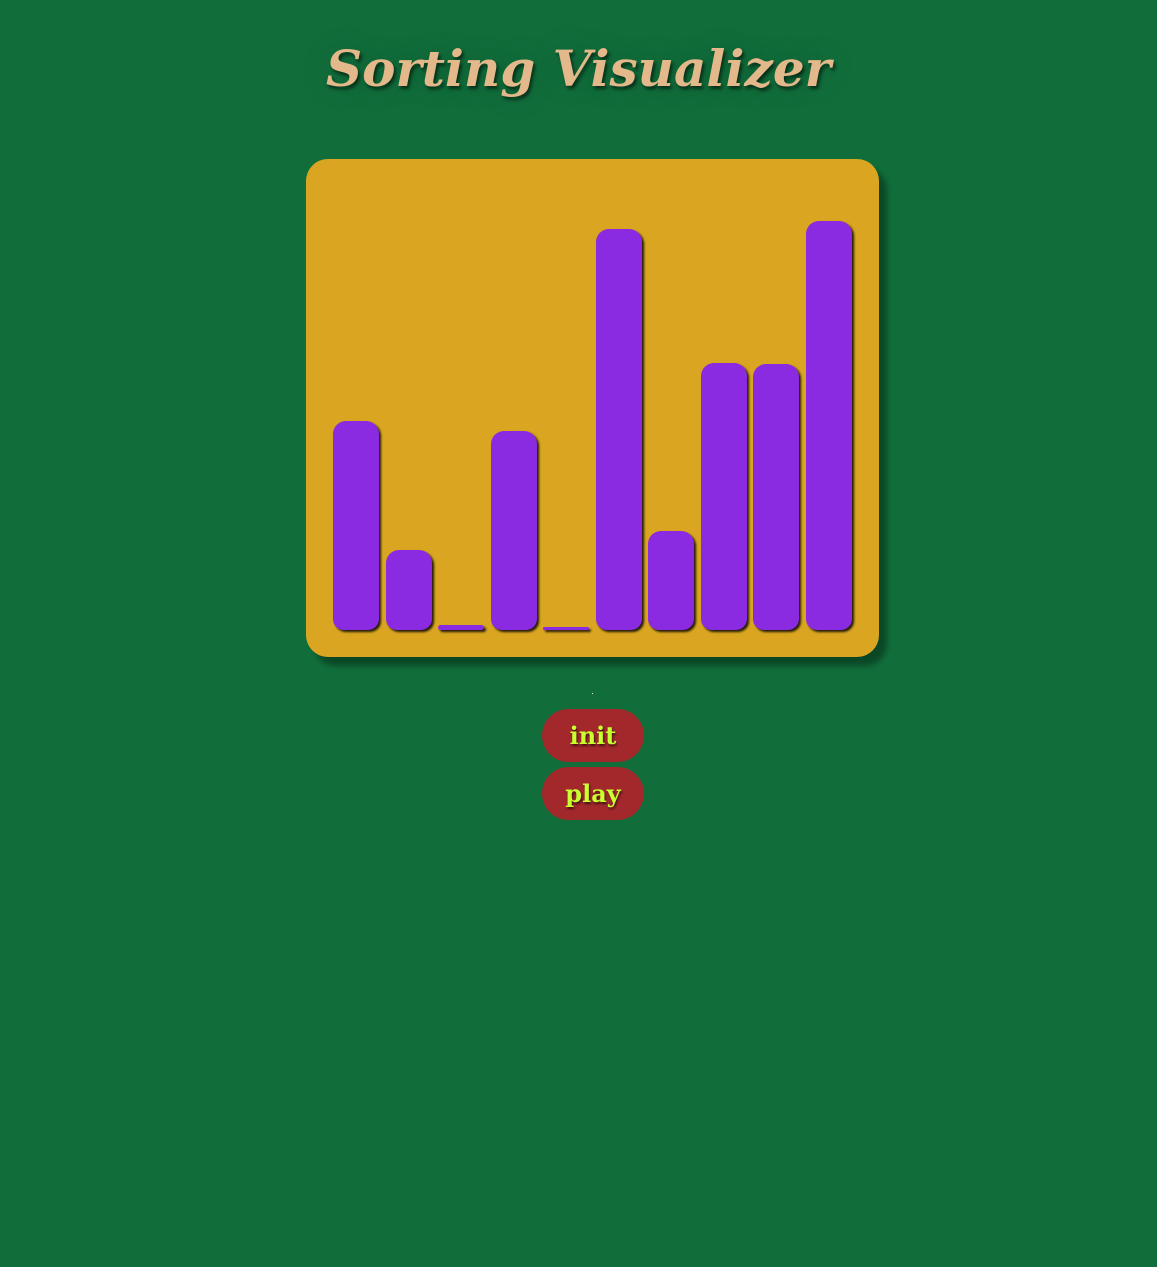 Image resolution: width=1157 pixels, height=1267 pixels. I want to click on play-button: play, so click(593, 793).